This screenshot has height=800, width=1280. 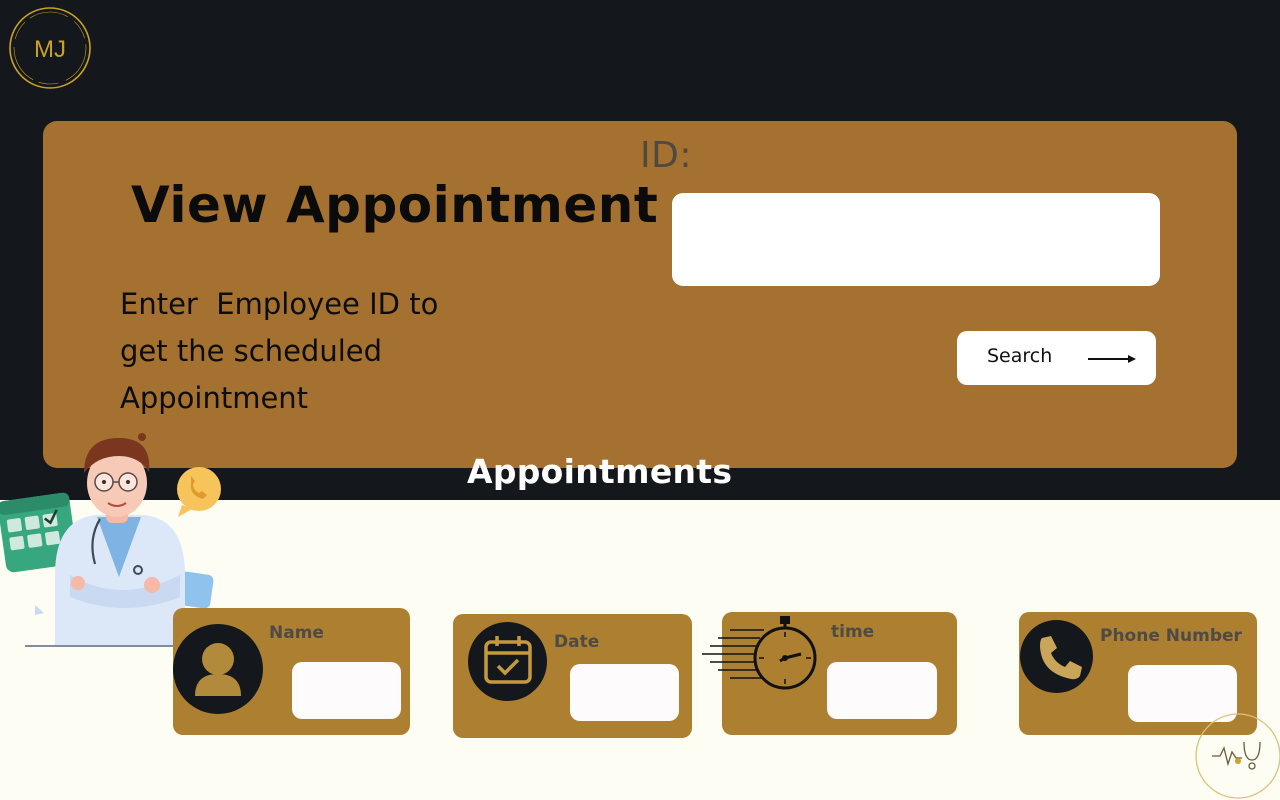 I want to click on date-field, so click(x=624, y=692).